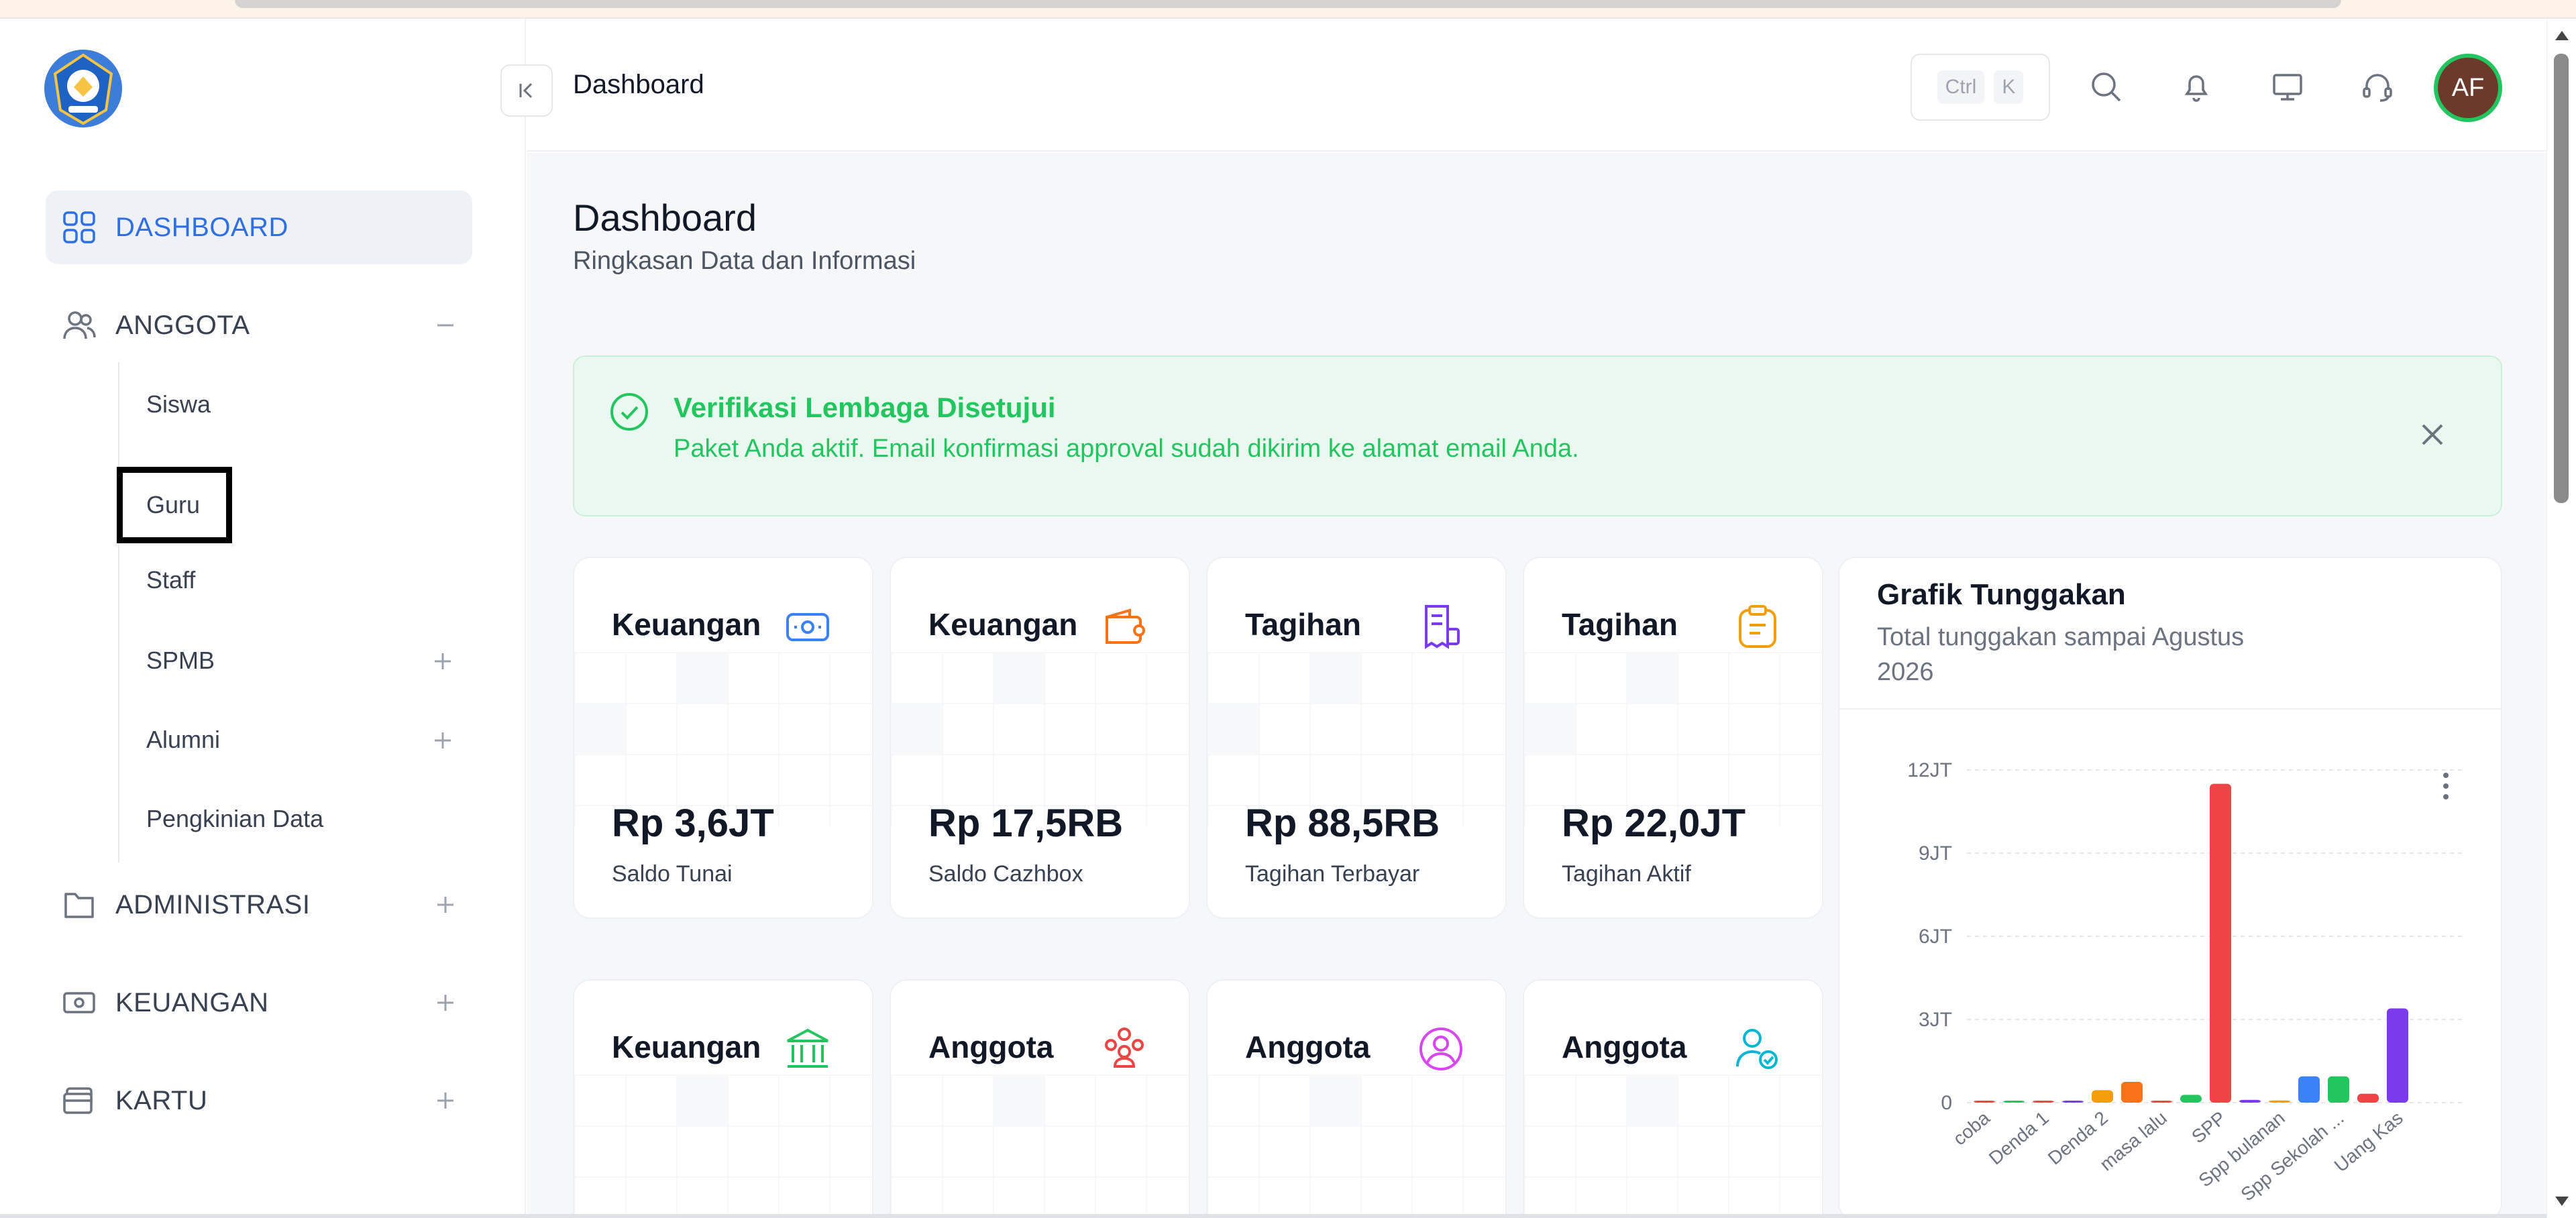 The height and width of the screenshot is (1218, 2576). I want to click on sidebar-subitem-siswa: Siswa, so click(178, 405).